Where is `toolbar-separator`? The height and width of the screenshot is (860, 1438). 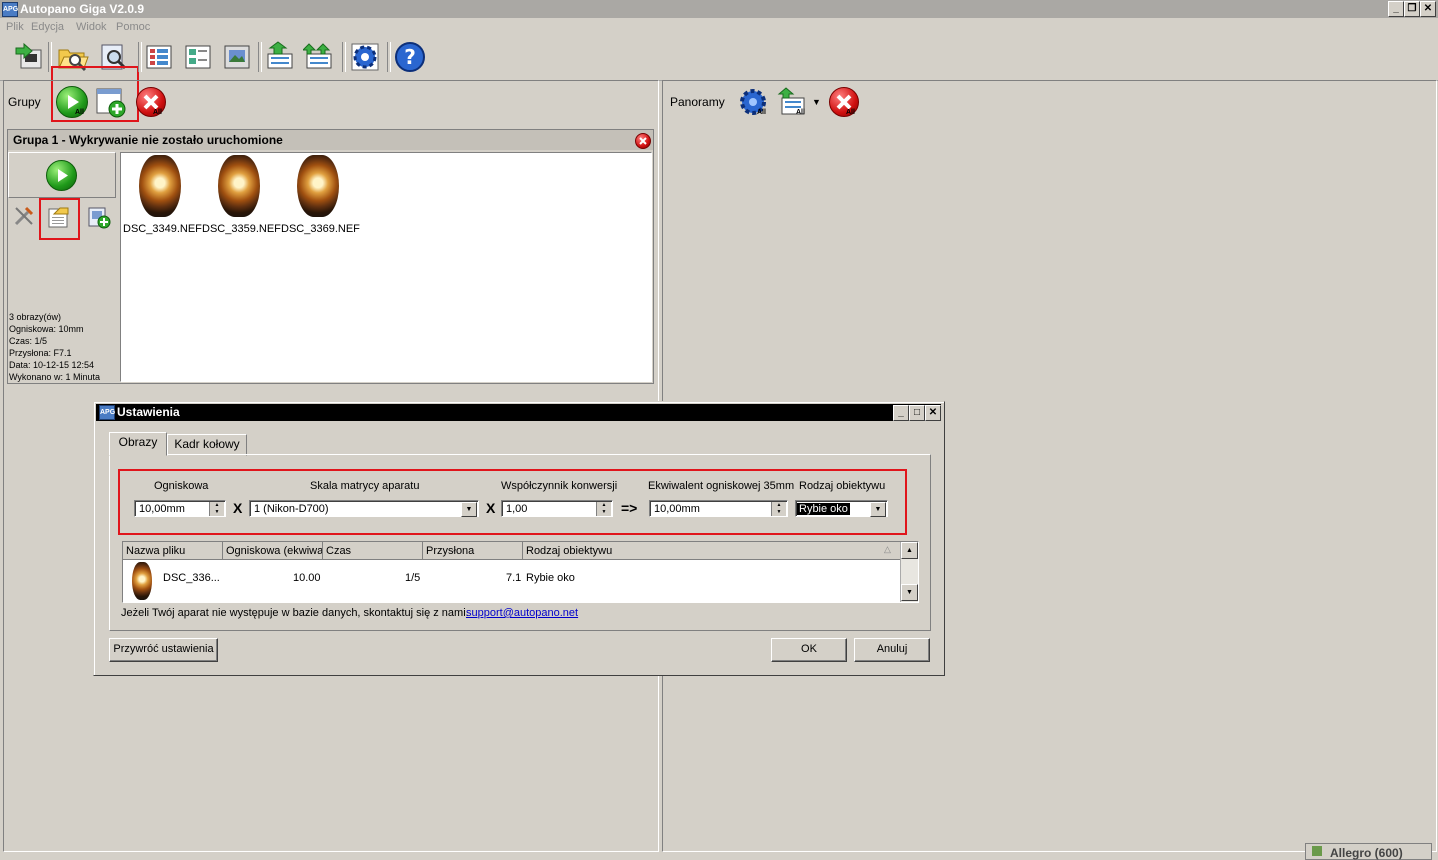
toolbar-separator is located at coordinates (260, 57).